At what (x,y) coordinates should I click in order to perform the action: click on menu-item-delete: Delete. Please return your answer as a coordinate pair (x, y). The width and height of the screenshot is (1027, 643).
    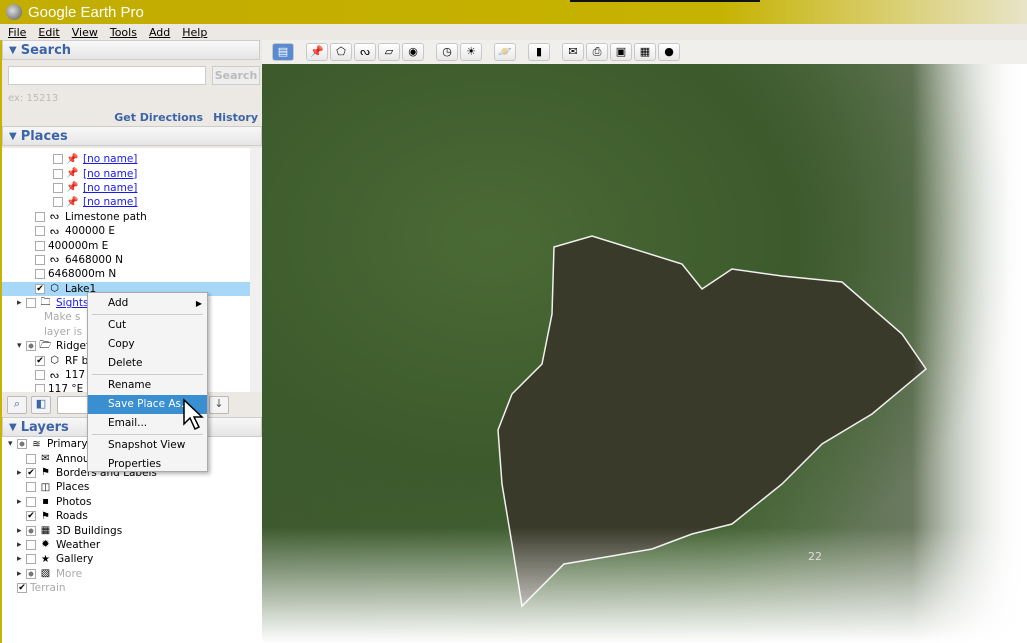
    Looking at the image, I should click on (147, 363).